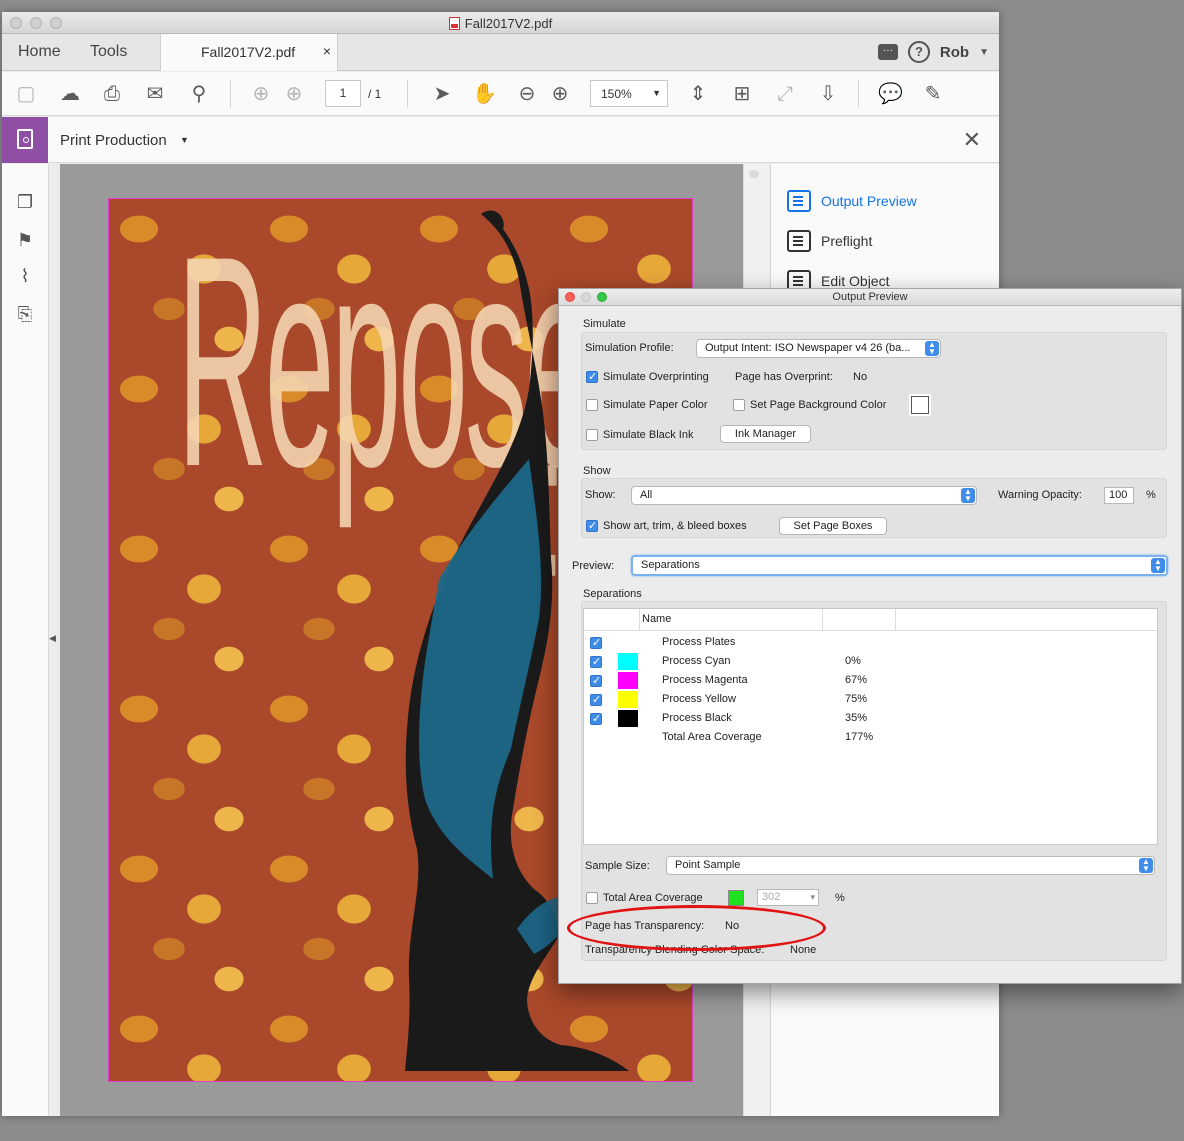 The width and height of the screenshot is (1184, 1141). What do you see at coordinates (890, 94) in the screenshot?
I see `comment-icon: 💬` at bounding box center [890, 94].